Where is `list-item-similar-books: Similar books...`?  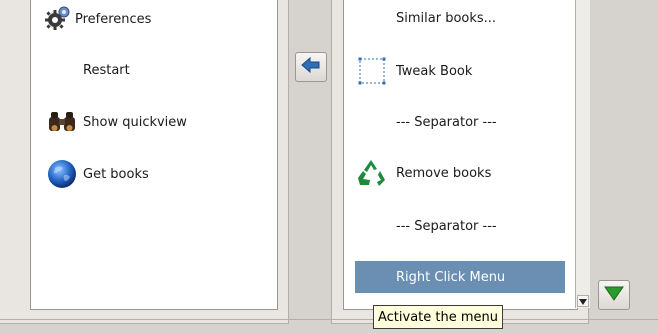
list-item-similar-books: Similar books... is located at coordinates (446, 18).